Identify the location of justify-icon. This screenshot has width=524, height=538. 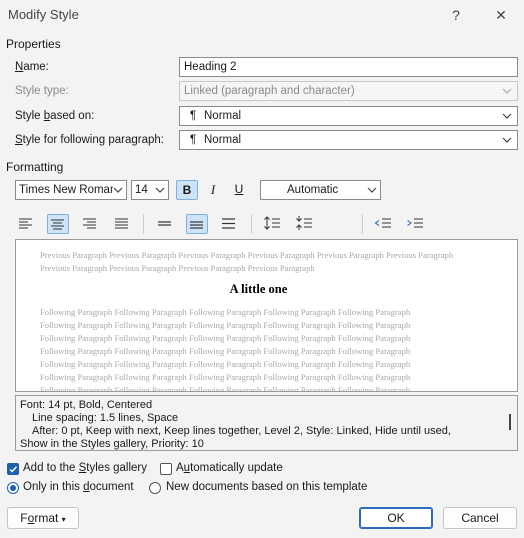
(122, 224).